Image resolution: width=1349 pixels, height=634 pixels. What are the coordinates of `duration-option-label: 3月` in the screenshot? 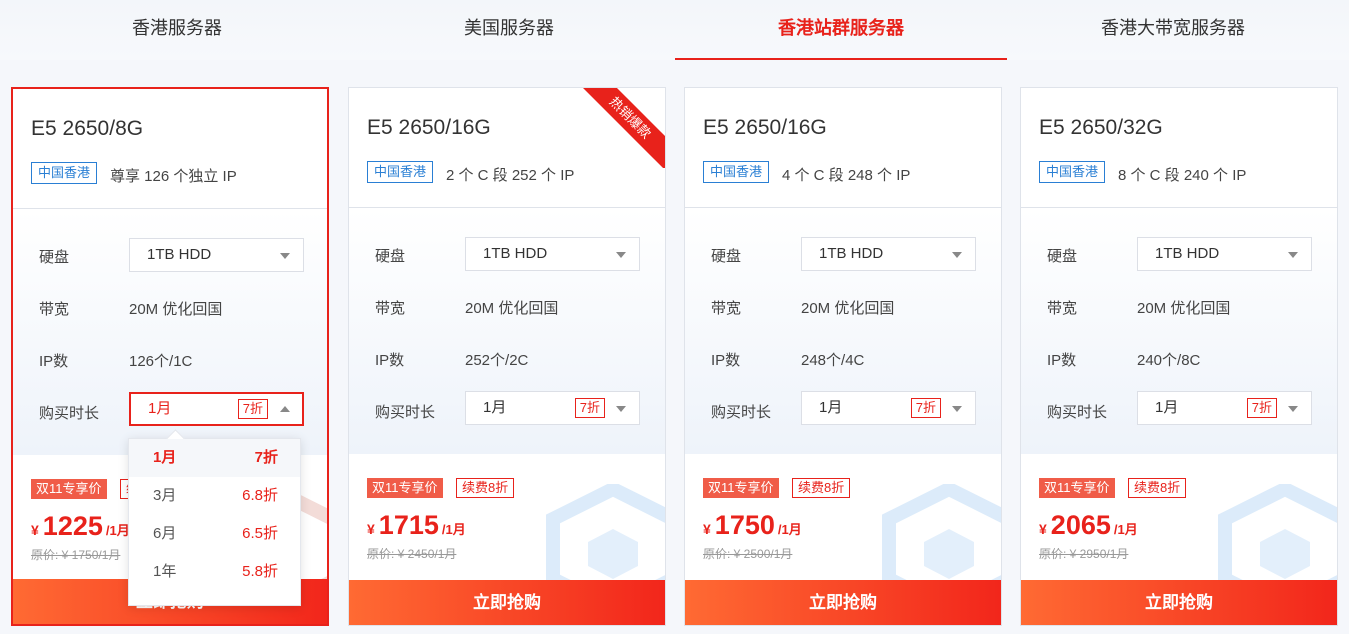 It's located at (165, 495).